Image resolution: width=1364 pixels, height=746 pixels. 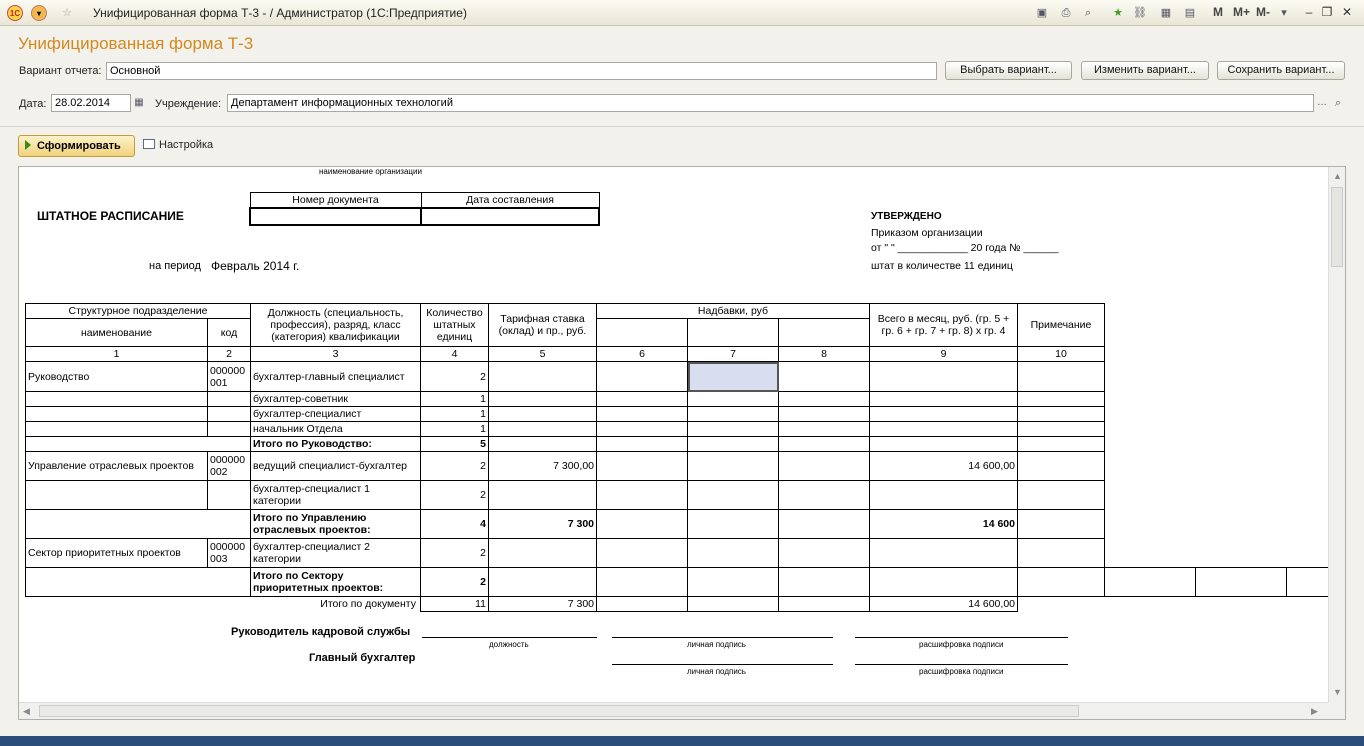 What do you see at coordinates (1327, 12) in the screenshot?
I see `restore-button: ❐` at bounding box center [1327, 12].